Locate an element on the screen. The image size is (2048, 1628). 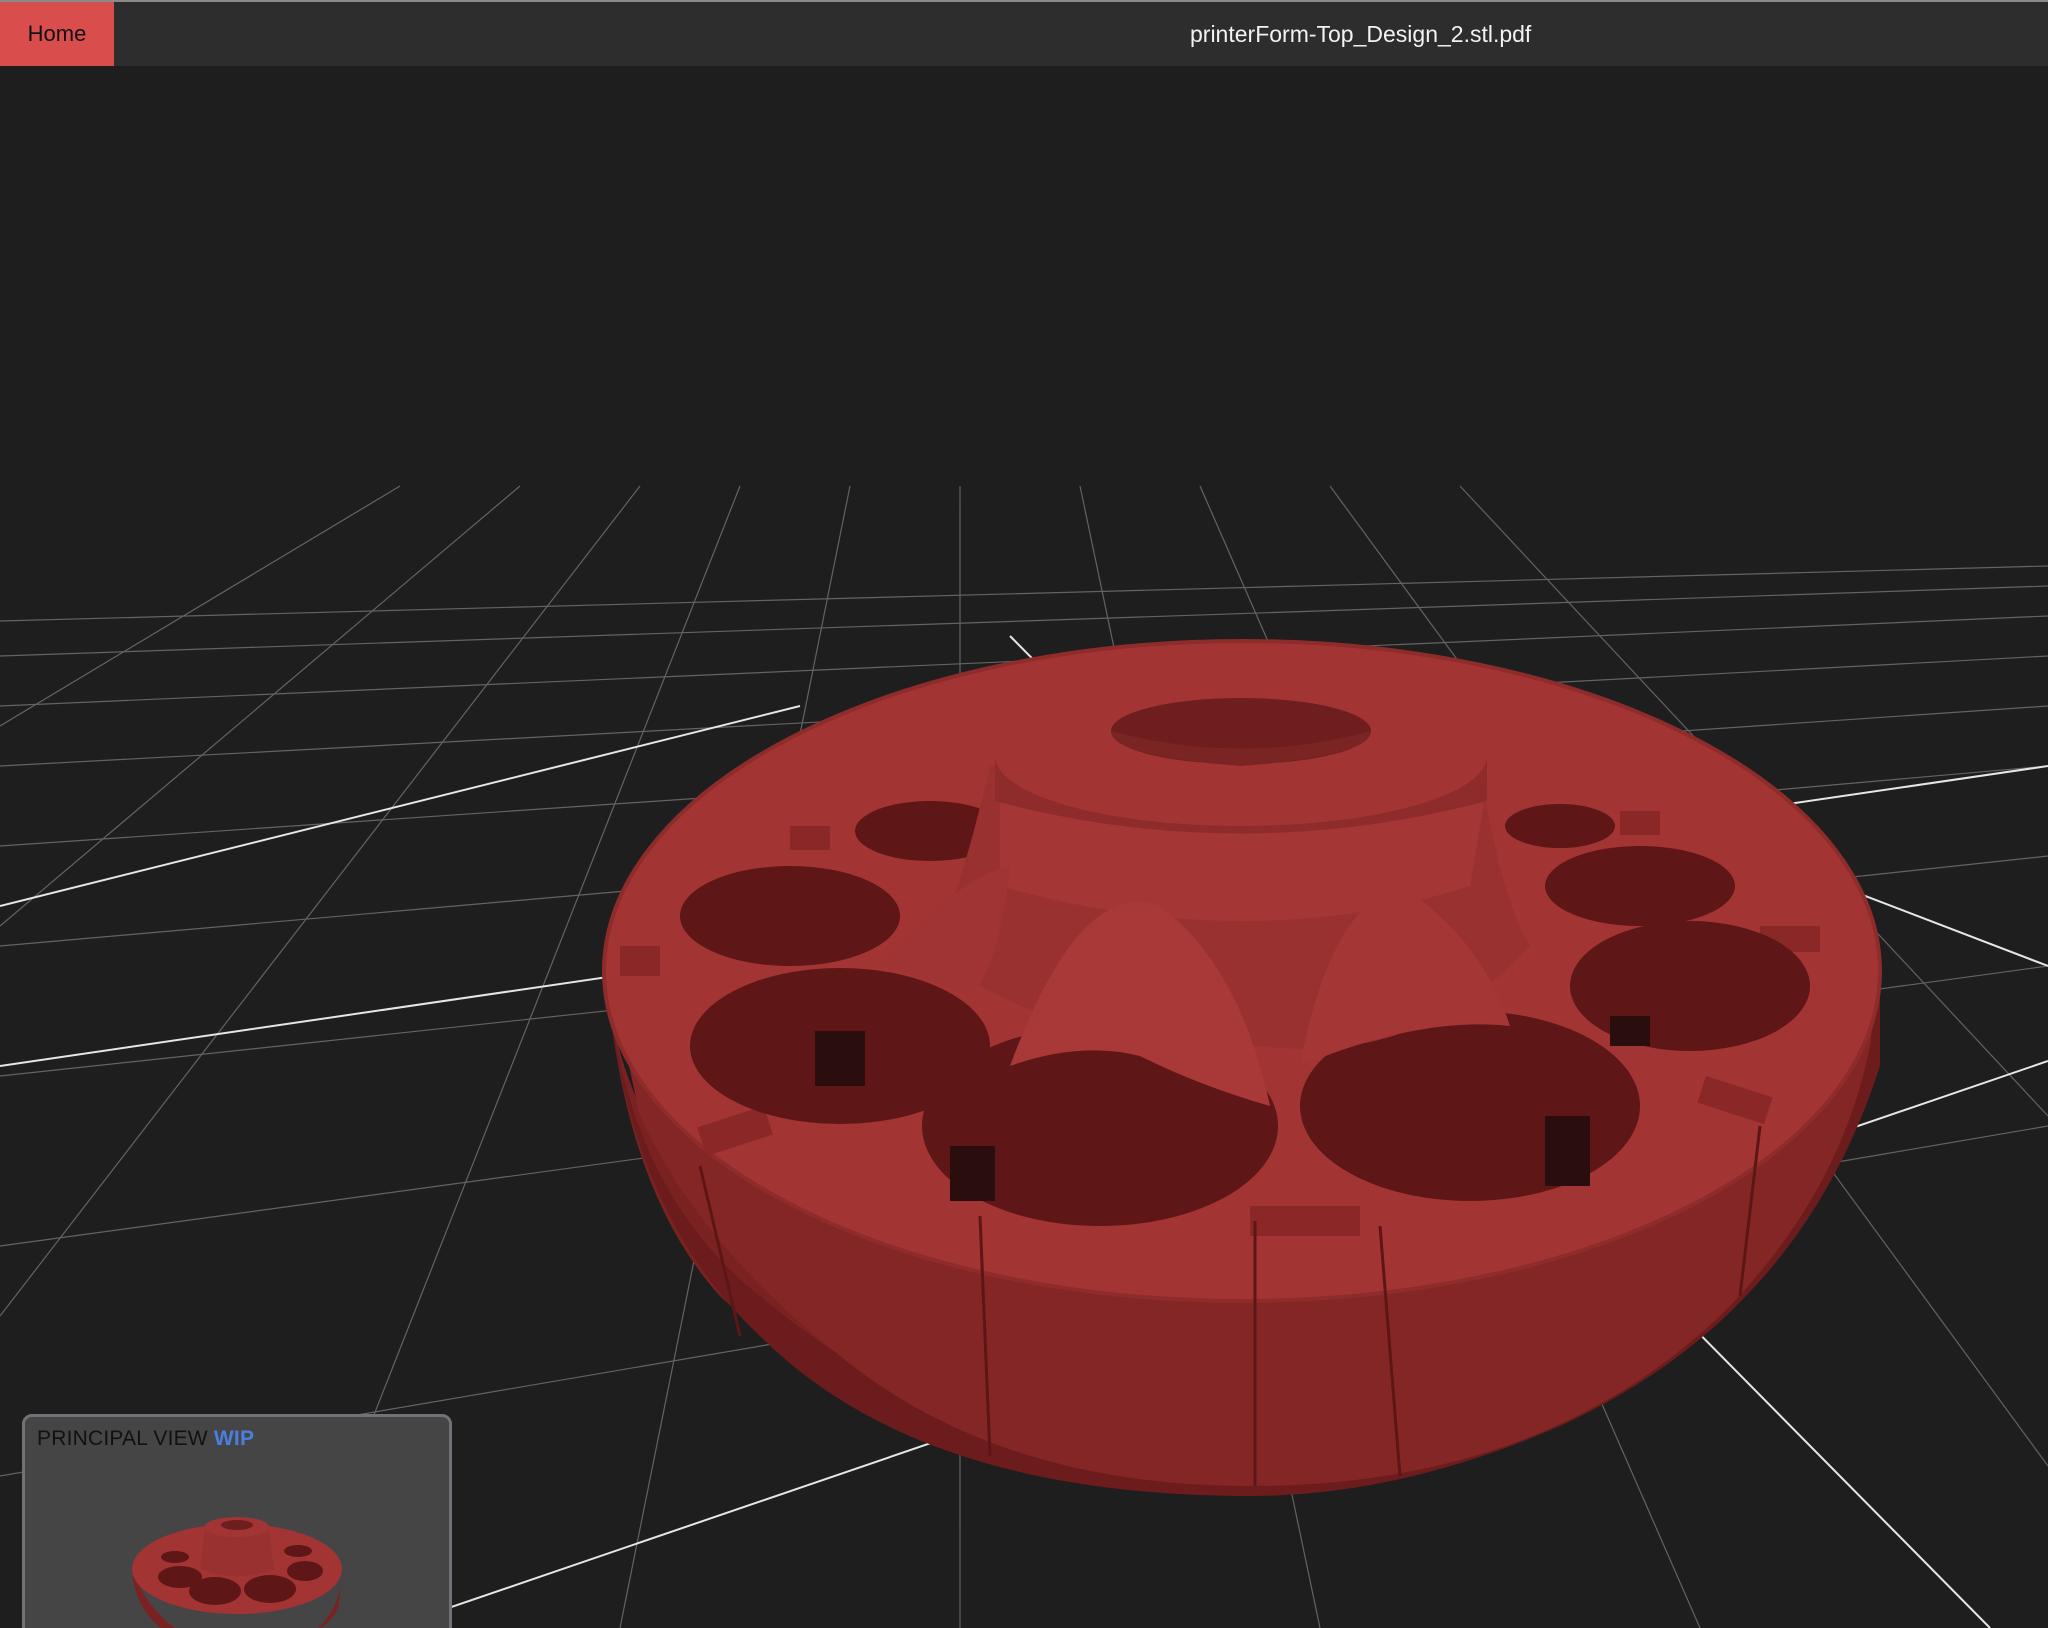
principal-view-label: PRINCIPAL VIEW WIP is located at coordinates (145, 1439).